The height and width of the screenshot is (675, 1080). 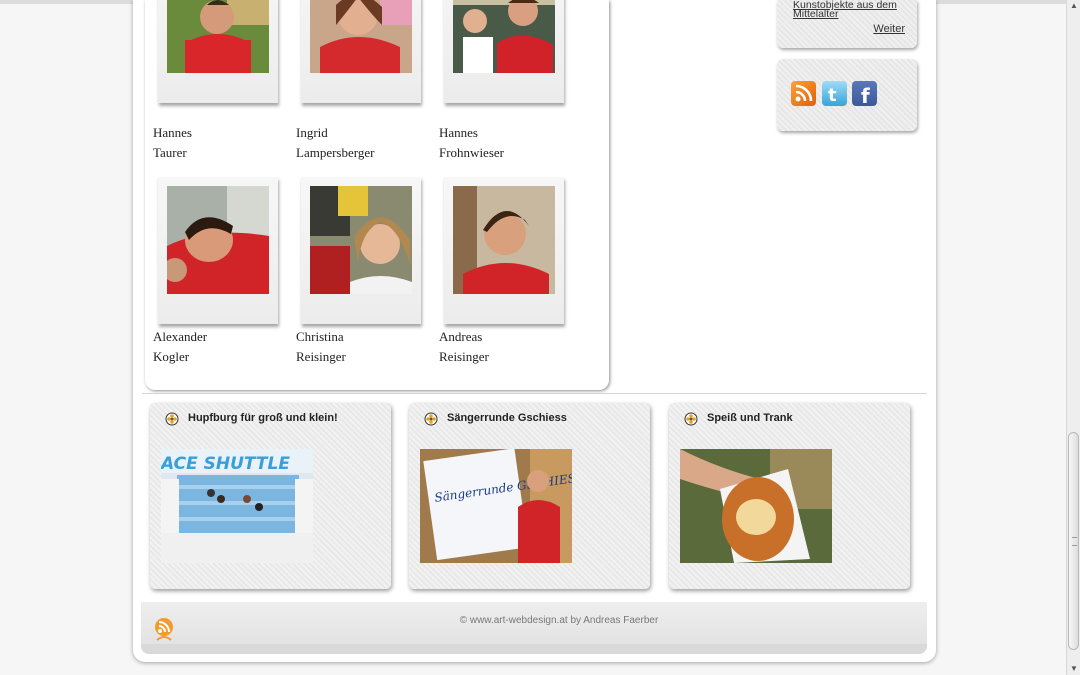 What do you see at coordinates (496, 506) in the screenshot?
I see `choir-sign-photo: Sängerrunde GSCHIESS` at bounding box center [496, 506].